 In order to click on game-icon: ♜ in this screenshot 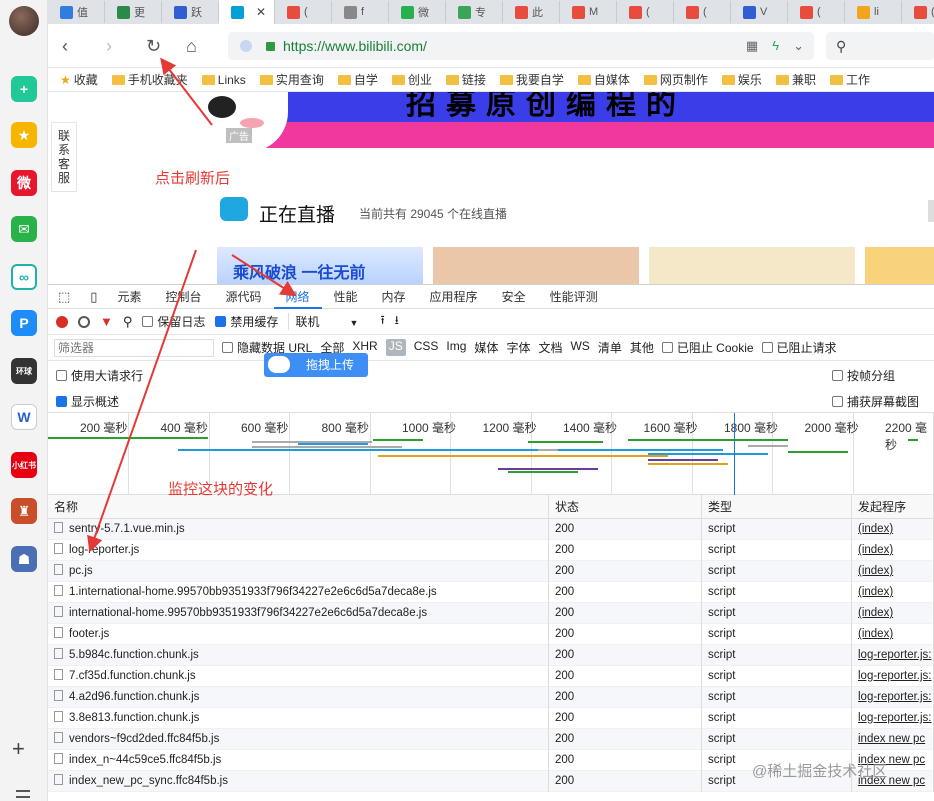, I will do `click(24, 511)`.